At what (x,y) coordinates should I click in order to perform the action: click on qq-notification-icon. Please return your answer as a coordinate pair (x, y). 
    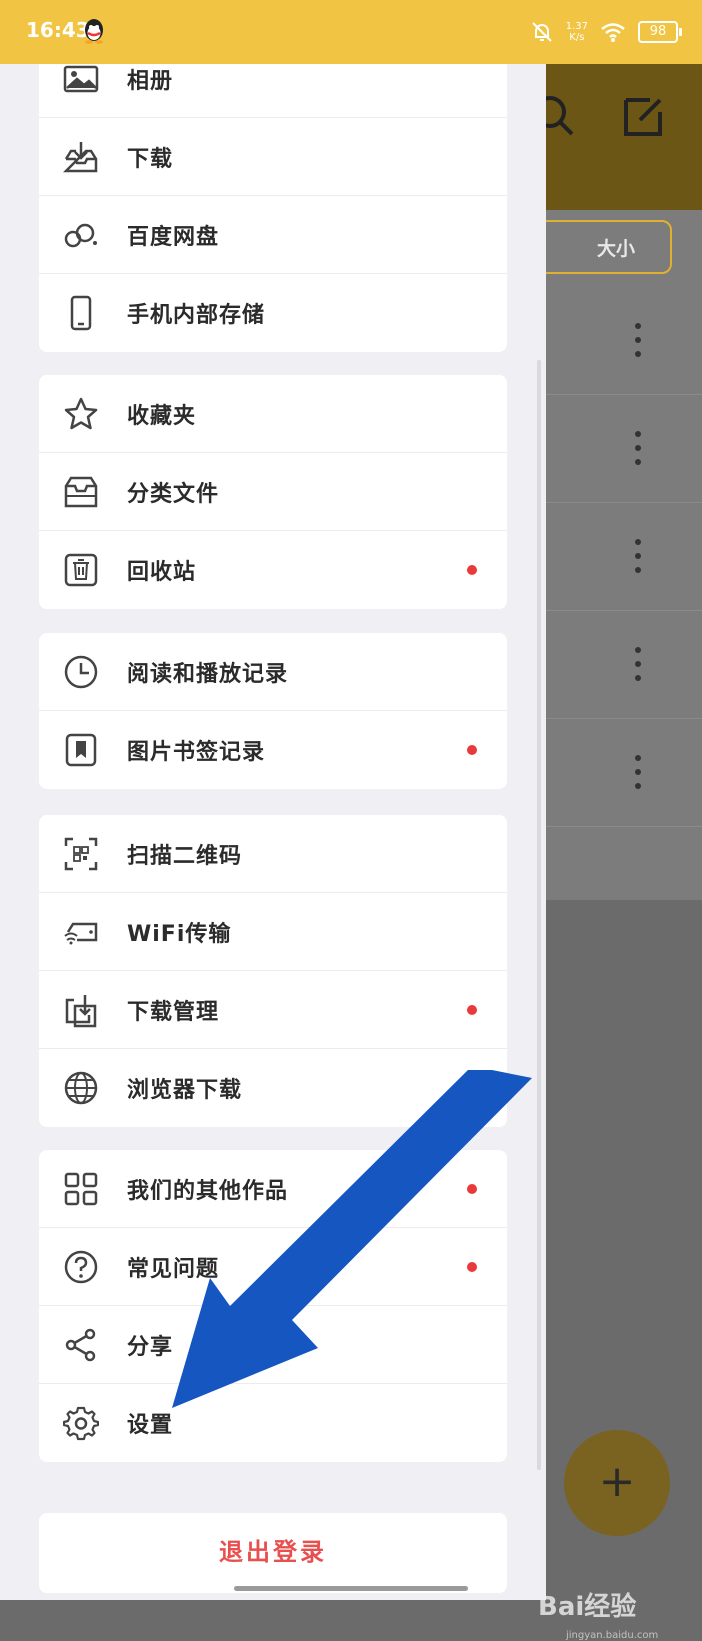
    Looking at the image, I should click on (94, 31).